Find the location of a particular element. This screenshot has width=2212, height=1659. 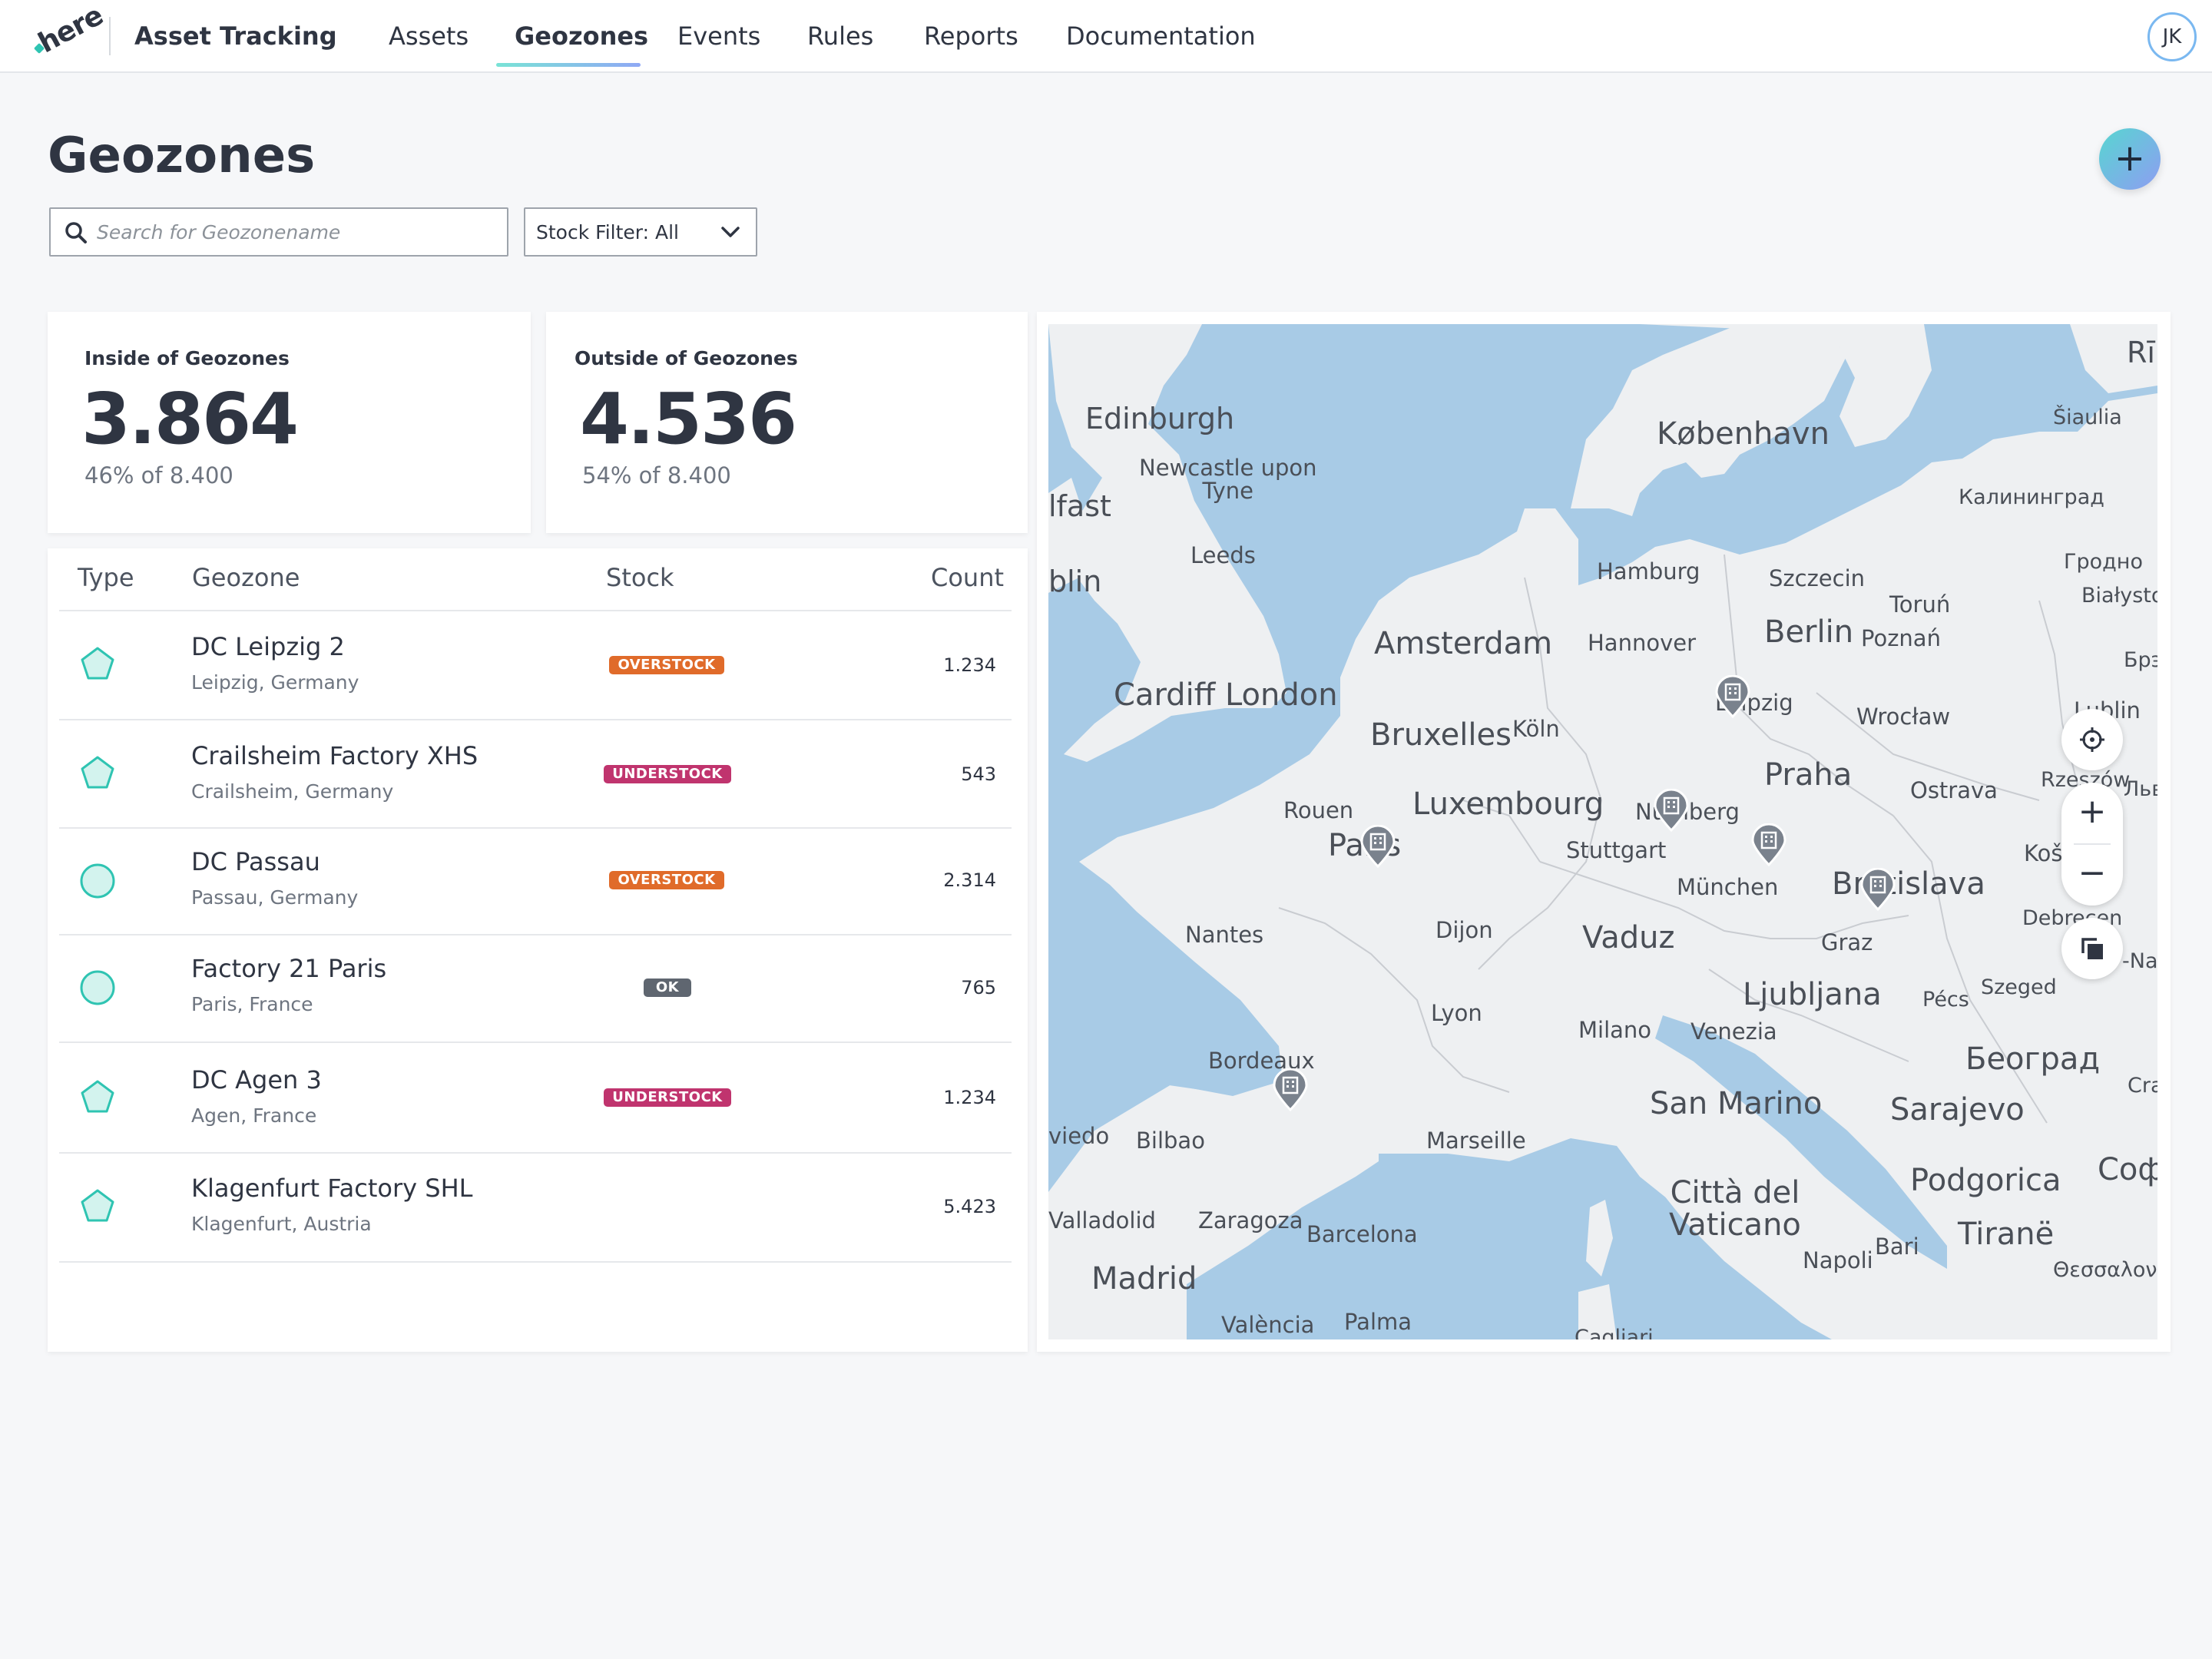

circle-geozone-icon is located at coordinates (98, 881).